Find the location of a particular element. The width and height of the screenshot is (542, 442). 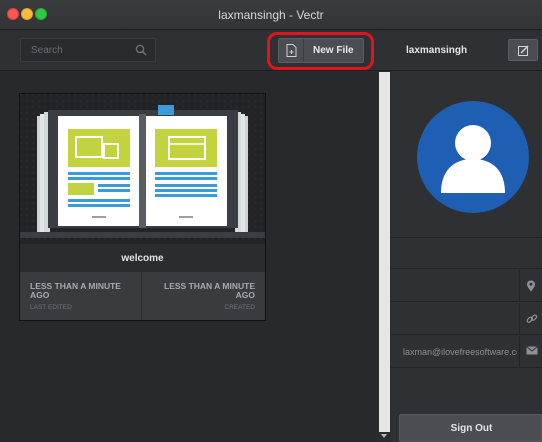

email-row: laxman@ilovefreesoftware.com is located at coordinates (466, 352).